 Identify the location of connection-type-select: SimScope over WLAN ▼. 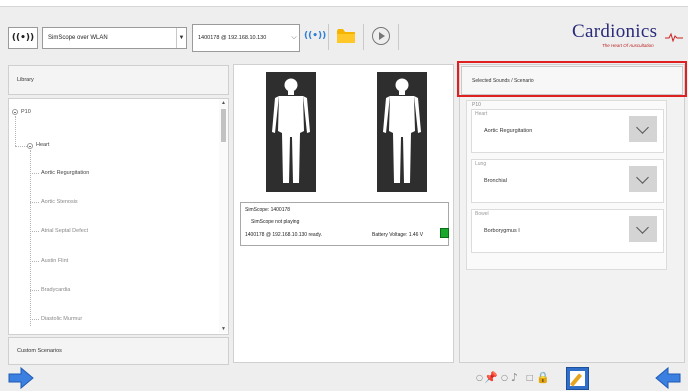
(114, 38).